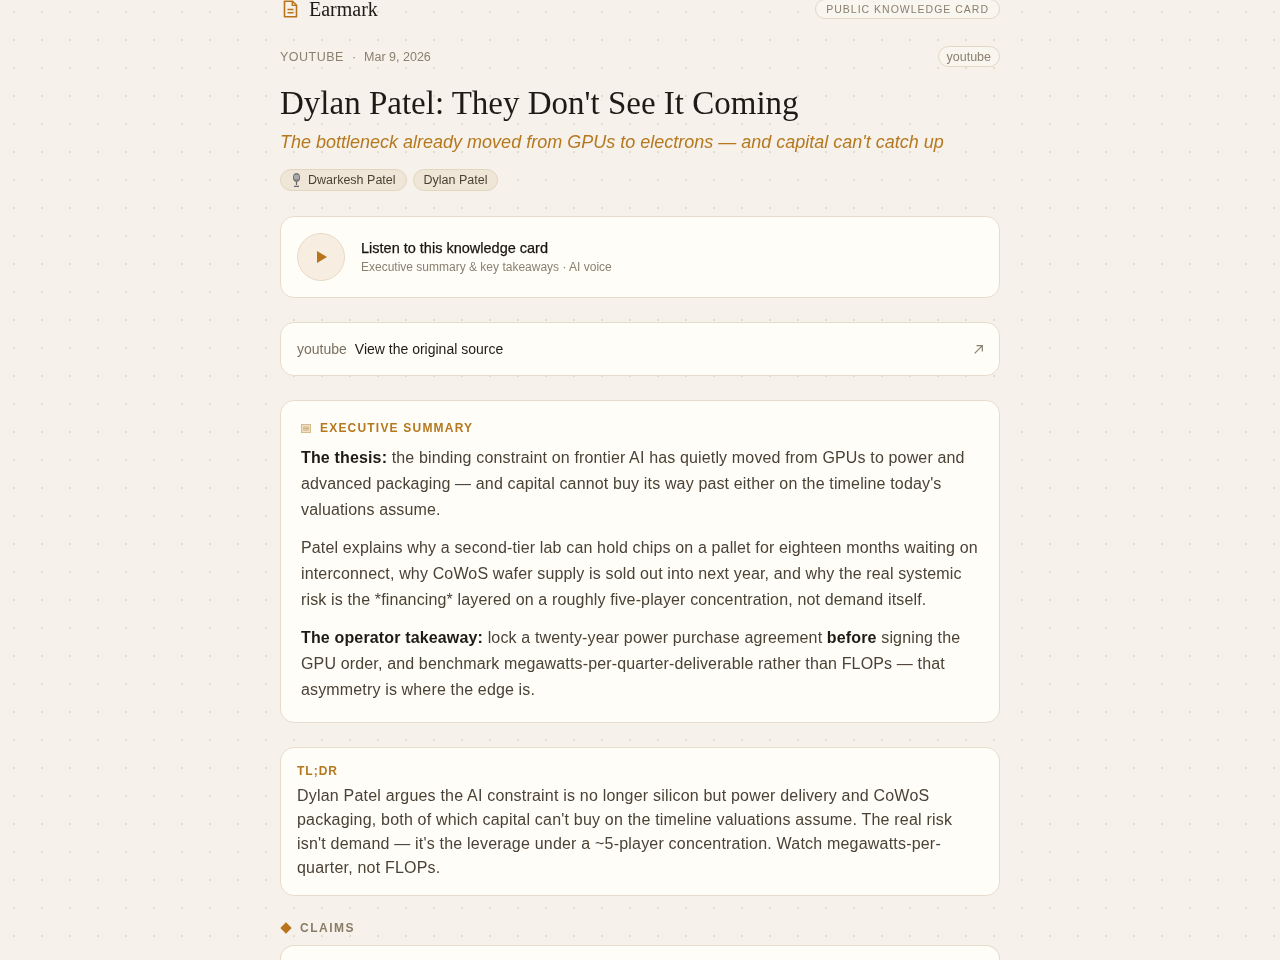 The width and height of the screenshot is (1280, 960). Describe the element at coordinates (640, 349) in the screenshot. I see `source-link: youtube View the original source` at that location.